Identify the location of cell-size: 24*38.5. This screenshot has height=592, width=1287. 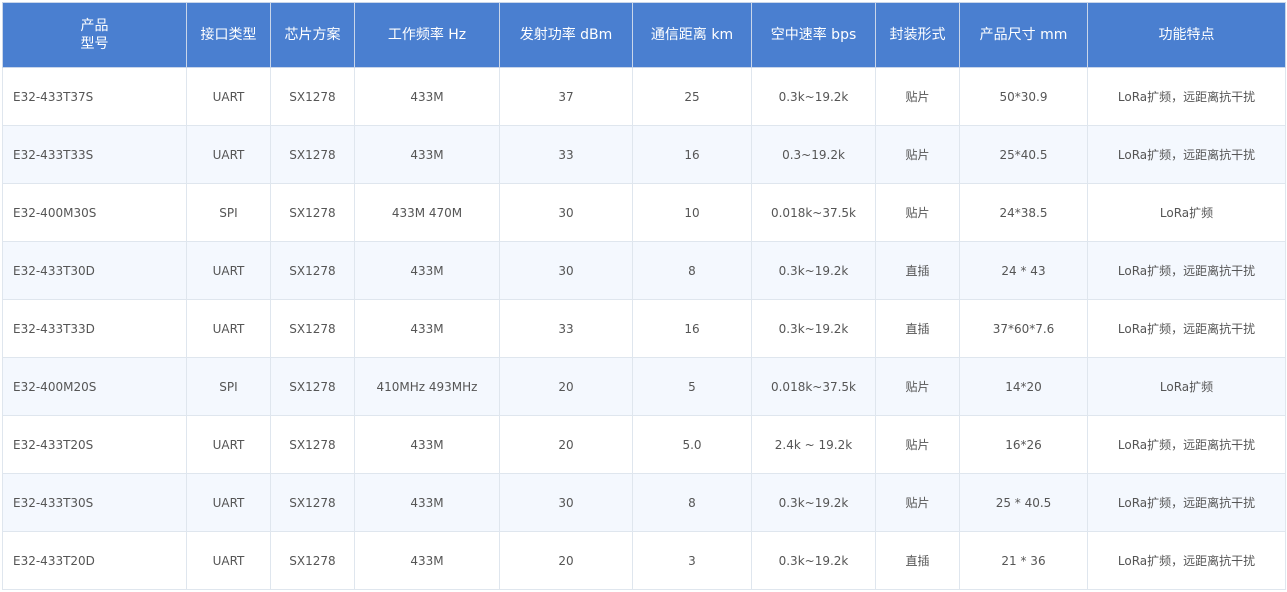
(1024, 213).